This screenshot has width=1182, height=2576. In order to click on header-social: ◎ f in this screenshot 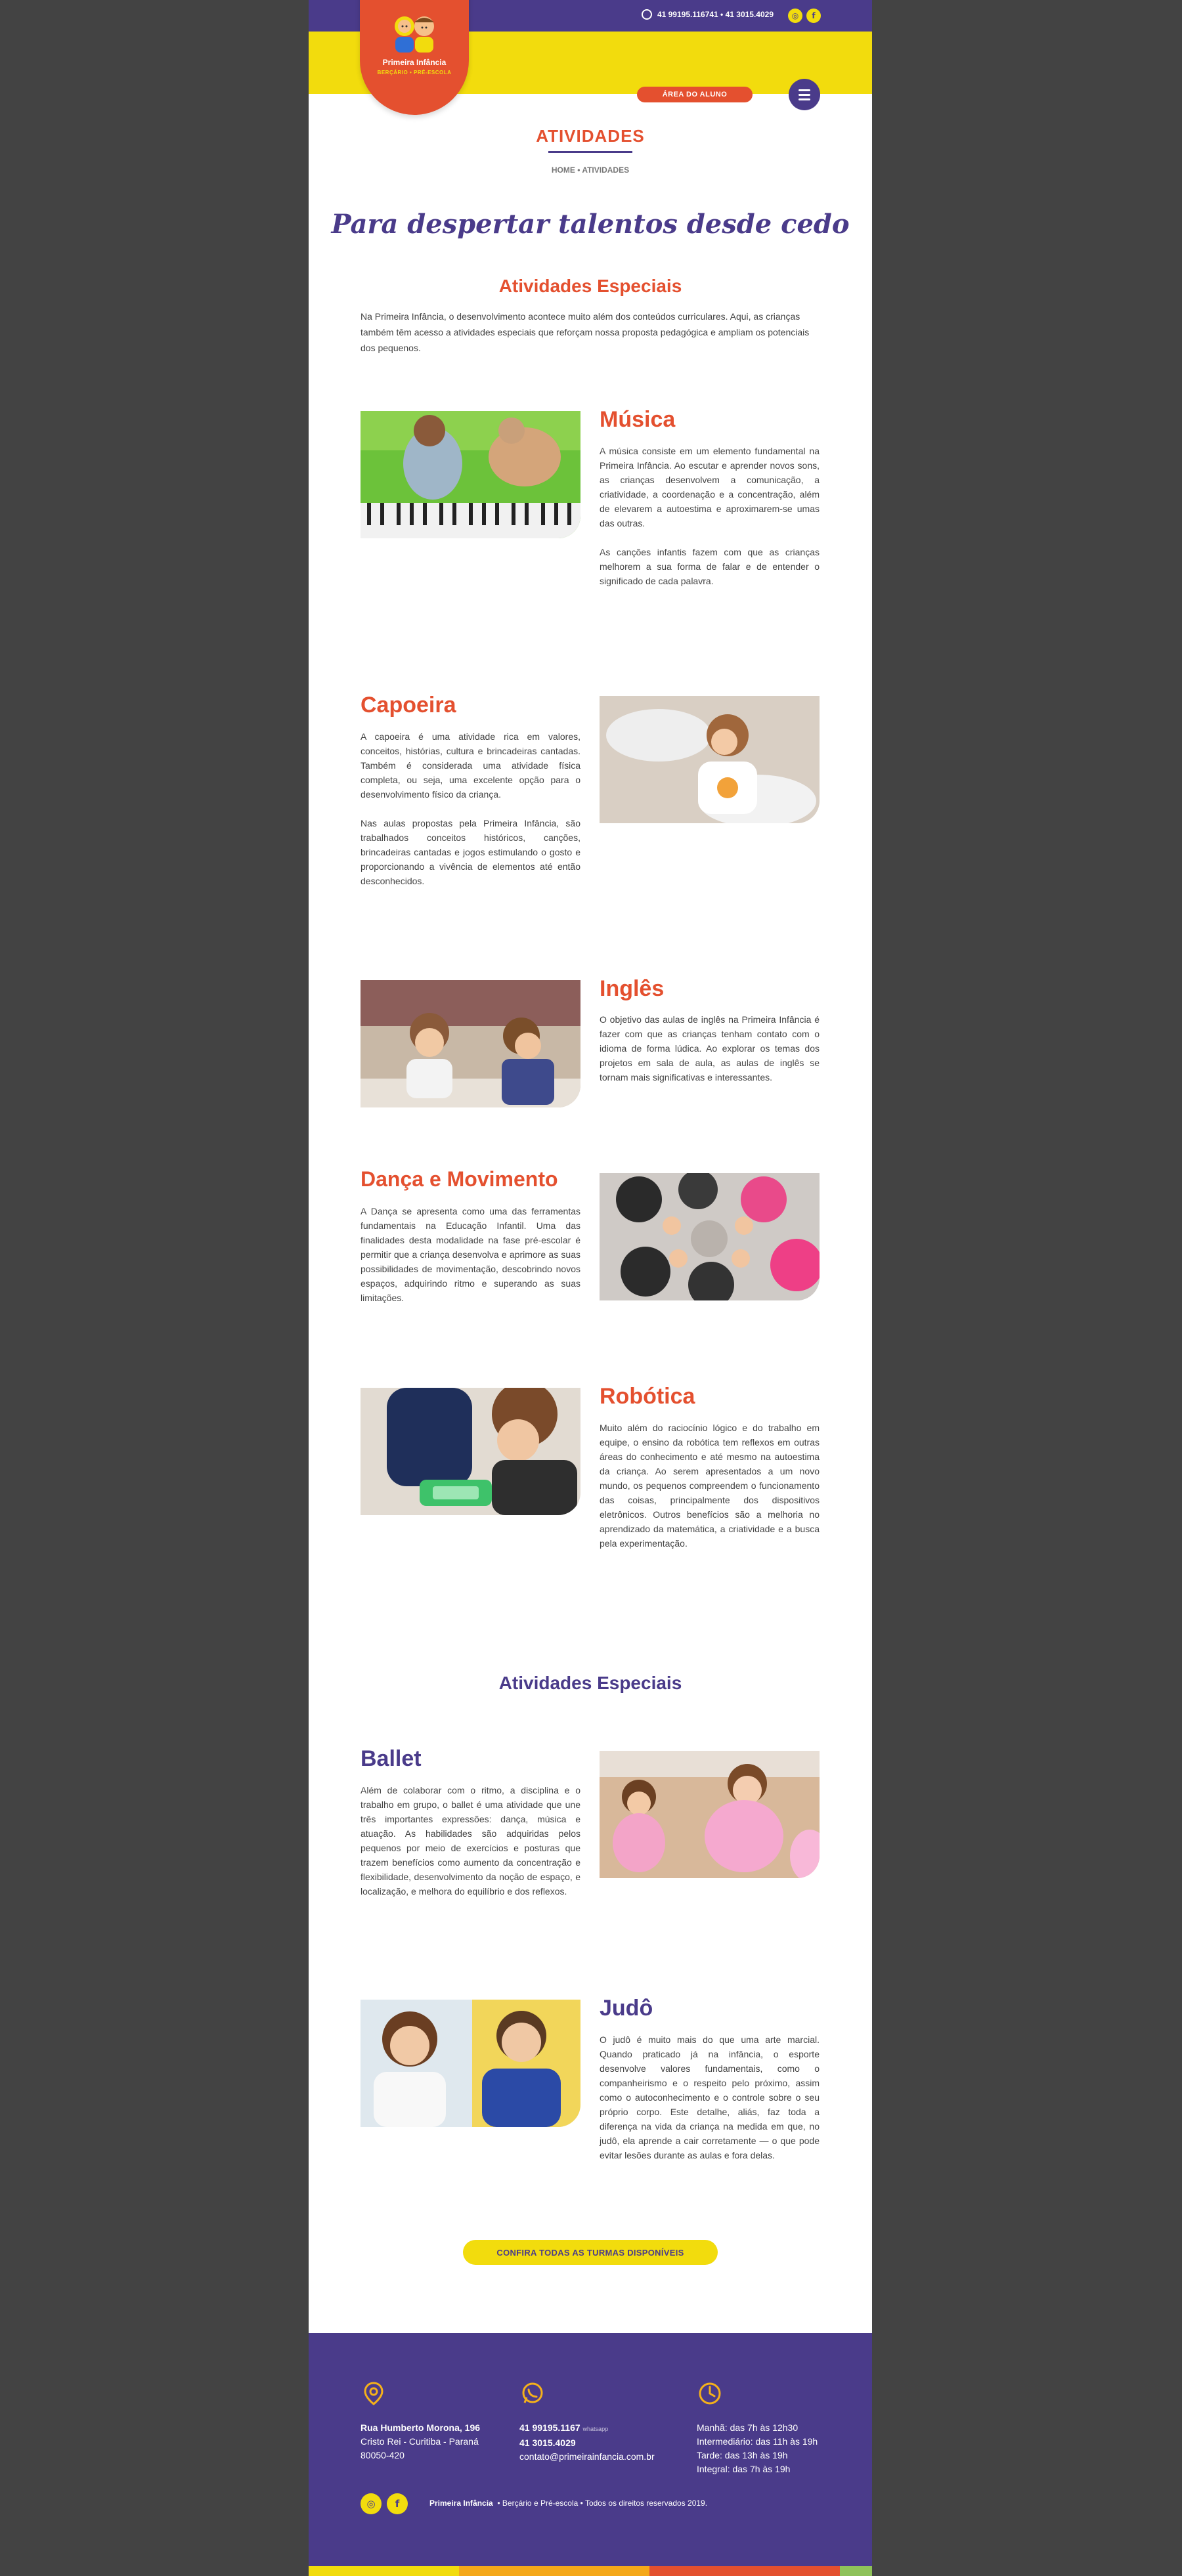, I will do `click(804, 16)`.